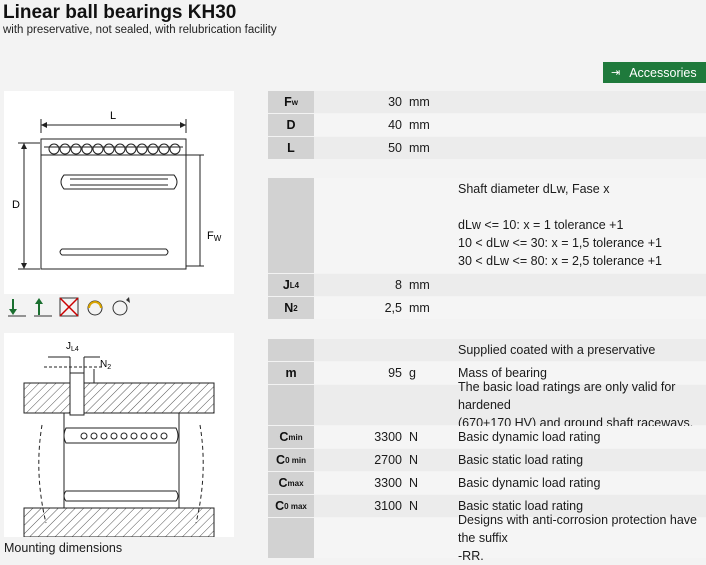 The image size is (706, 565). I want to click on mounting-drawing: JL4 N2, so click(119, 435).